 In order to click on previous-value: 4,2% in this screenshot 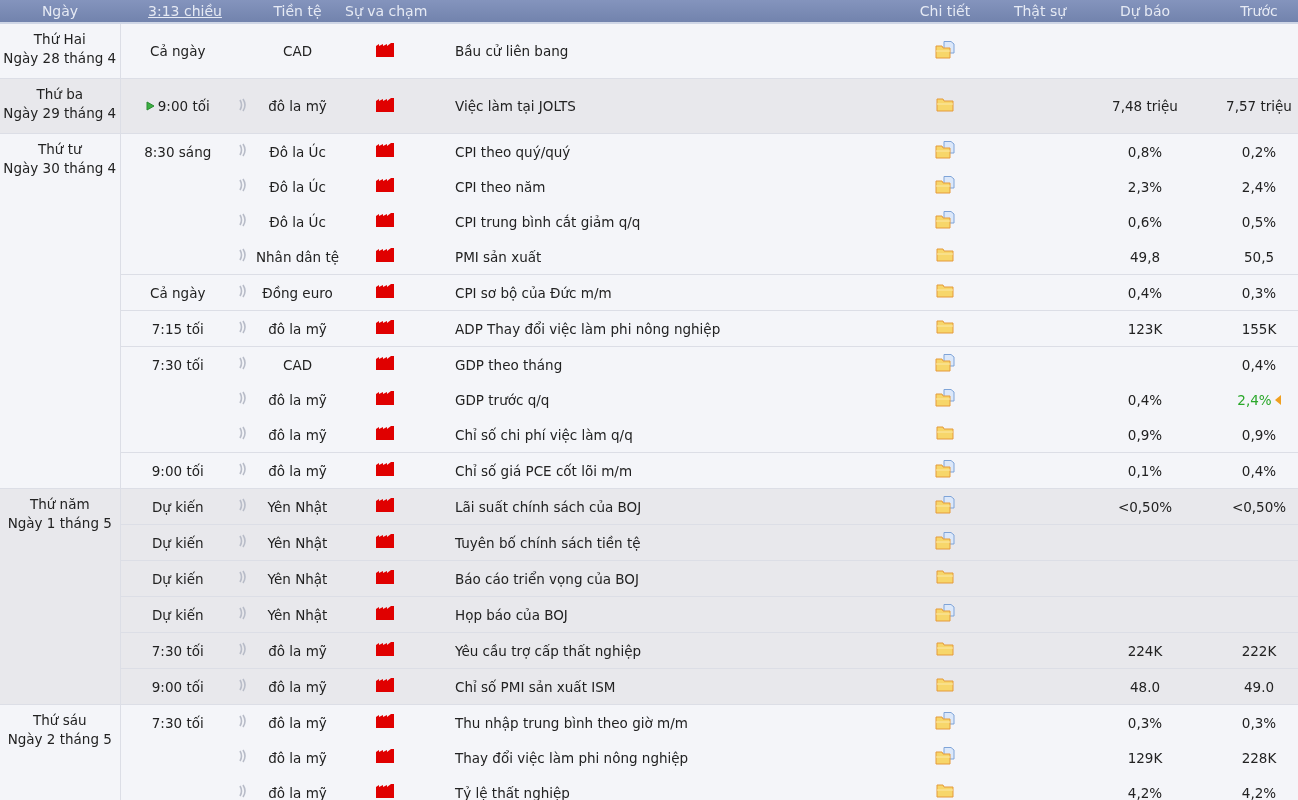, I will do `click(1259, 792)`.